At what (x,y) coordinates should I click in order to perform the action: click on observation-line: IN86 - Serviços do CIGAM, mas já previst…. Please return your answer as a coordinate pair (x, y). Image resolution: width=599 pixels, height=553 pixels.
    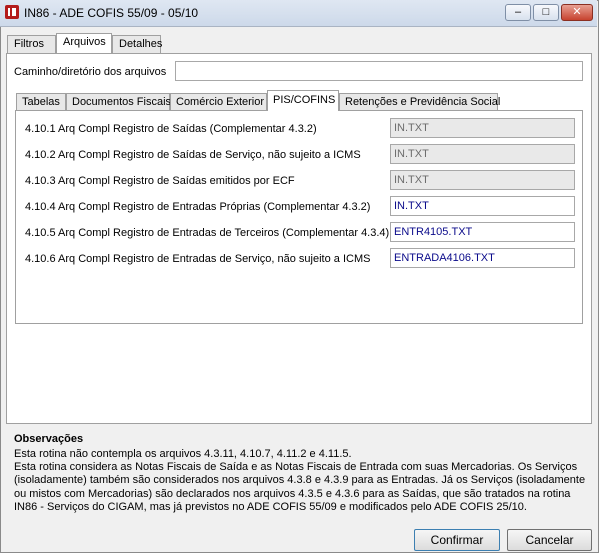
    Looking at the image, I should click on (270, 507).